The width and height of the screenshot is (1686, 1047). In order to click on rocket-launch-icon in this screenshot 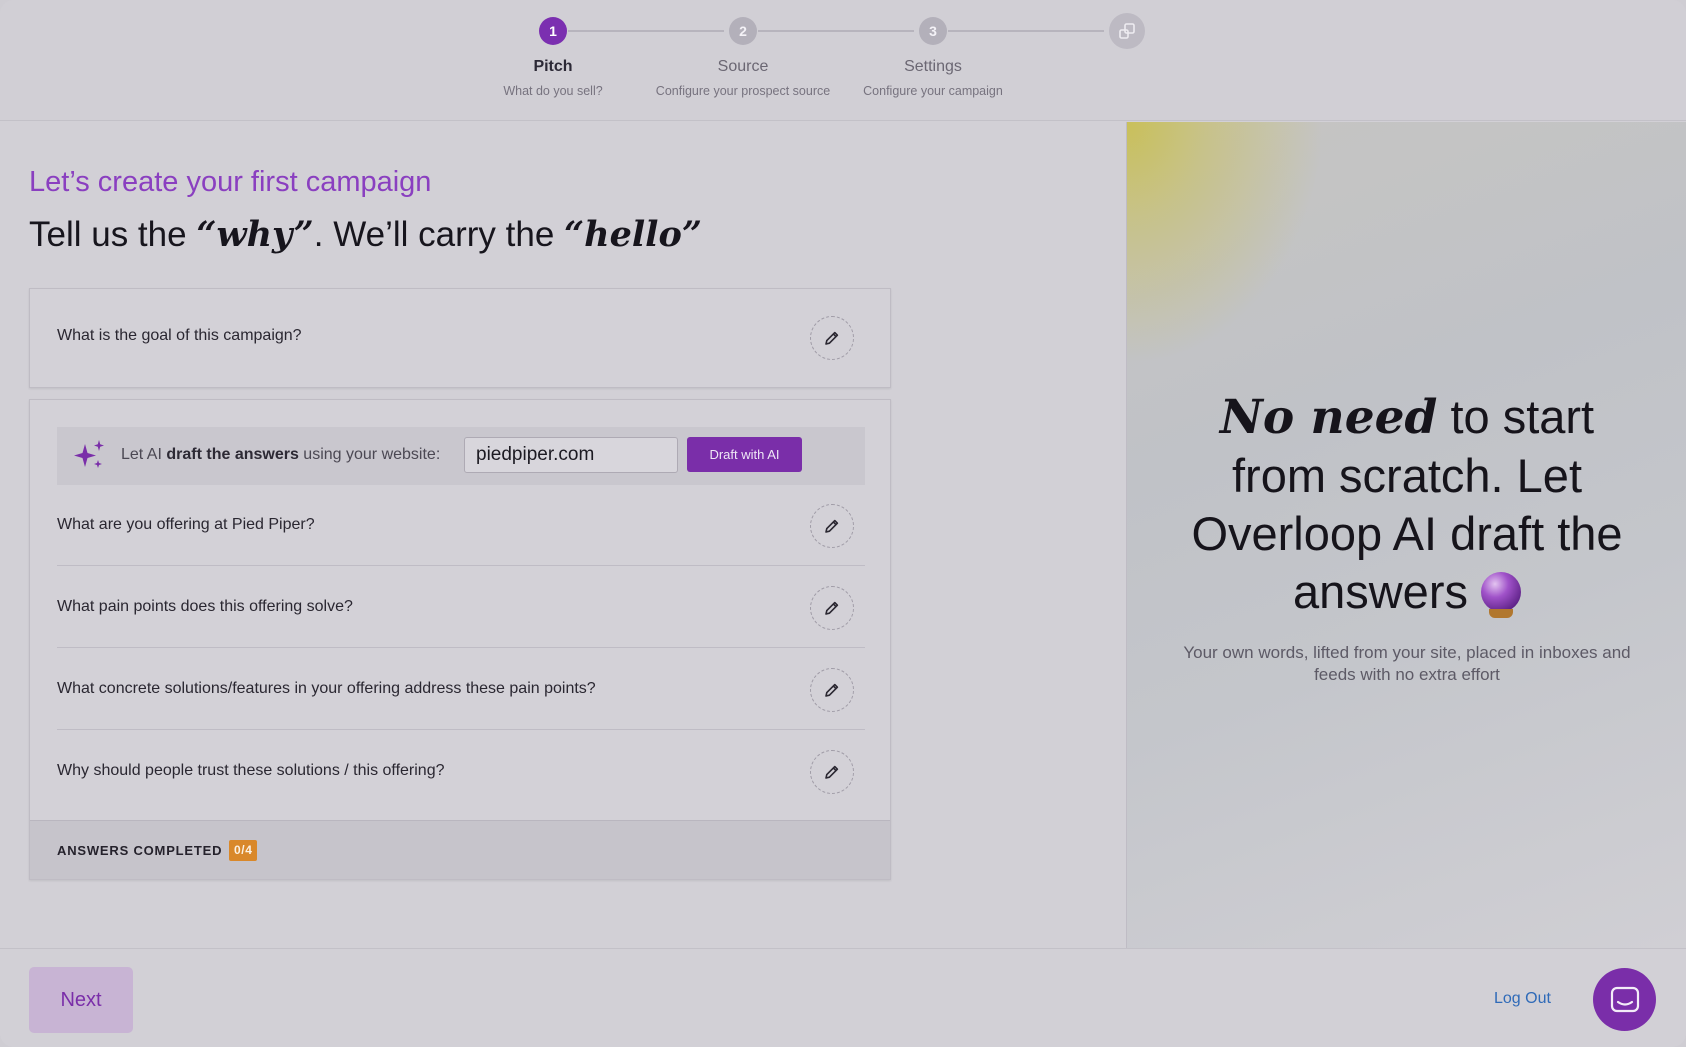, I will do `click(1127, 31)`.